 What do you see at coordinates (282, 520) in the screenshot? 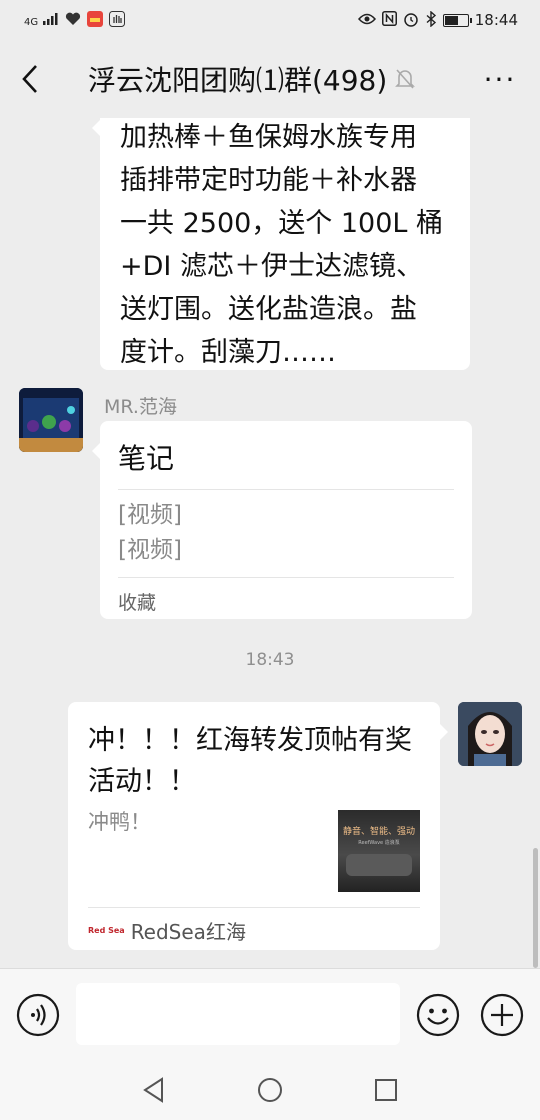
I see `note-card: 笔记 [视频] [视频] 收藏` at bounding box center [282, 520].